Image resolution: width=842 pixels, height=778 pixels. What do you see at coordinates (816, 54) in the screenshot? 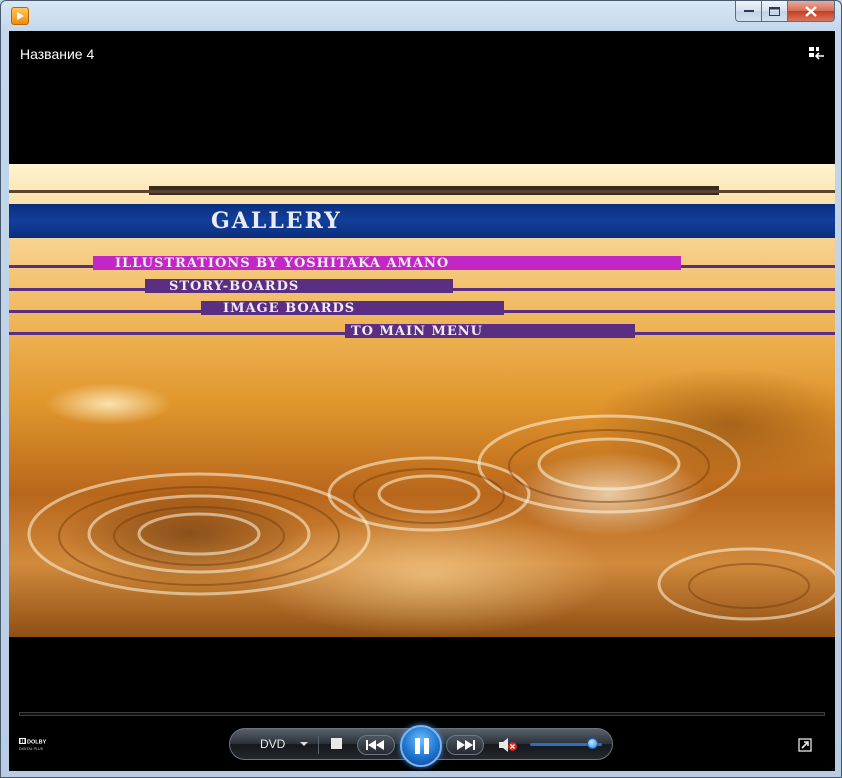
I see `switch-to-library-icon` at bounding box center [816, 54].